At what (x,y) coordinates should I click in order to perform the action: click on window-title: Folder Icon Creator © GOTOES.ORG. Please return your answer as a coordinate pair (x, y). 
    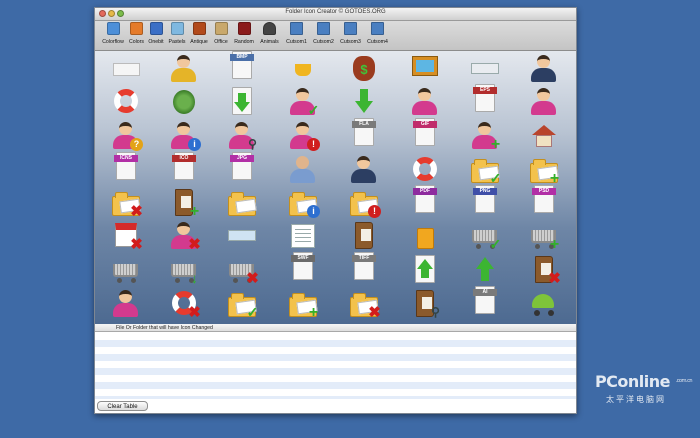
    Looking at the image, I should click on (335, 12).